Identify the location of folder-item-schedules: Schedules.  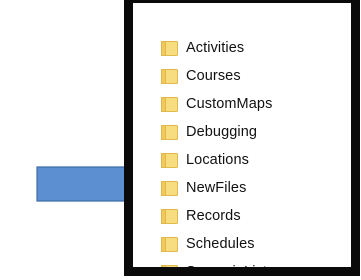
(217, 244).